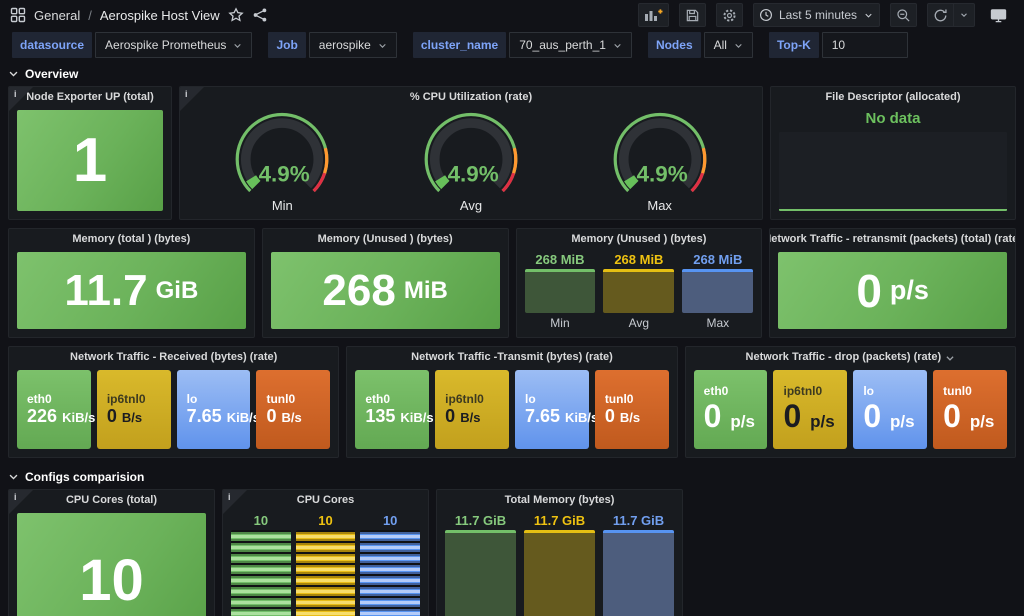  I want to click on tile-tunl0: tunl0 0 p/s, so click(970, 409).